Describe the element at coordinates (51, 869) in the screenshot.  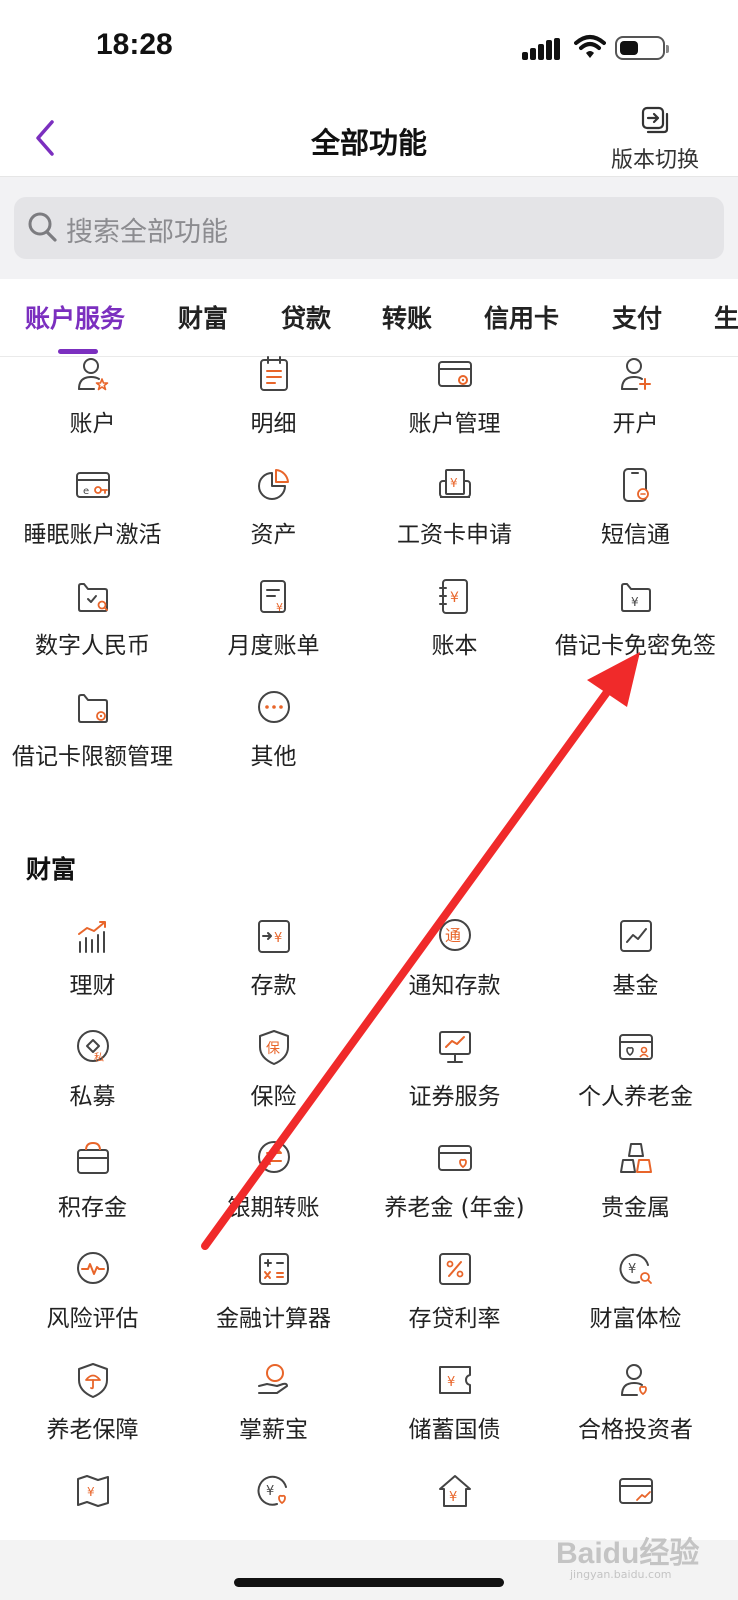
I see `section-title-wealth: 财富` at that location.